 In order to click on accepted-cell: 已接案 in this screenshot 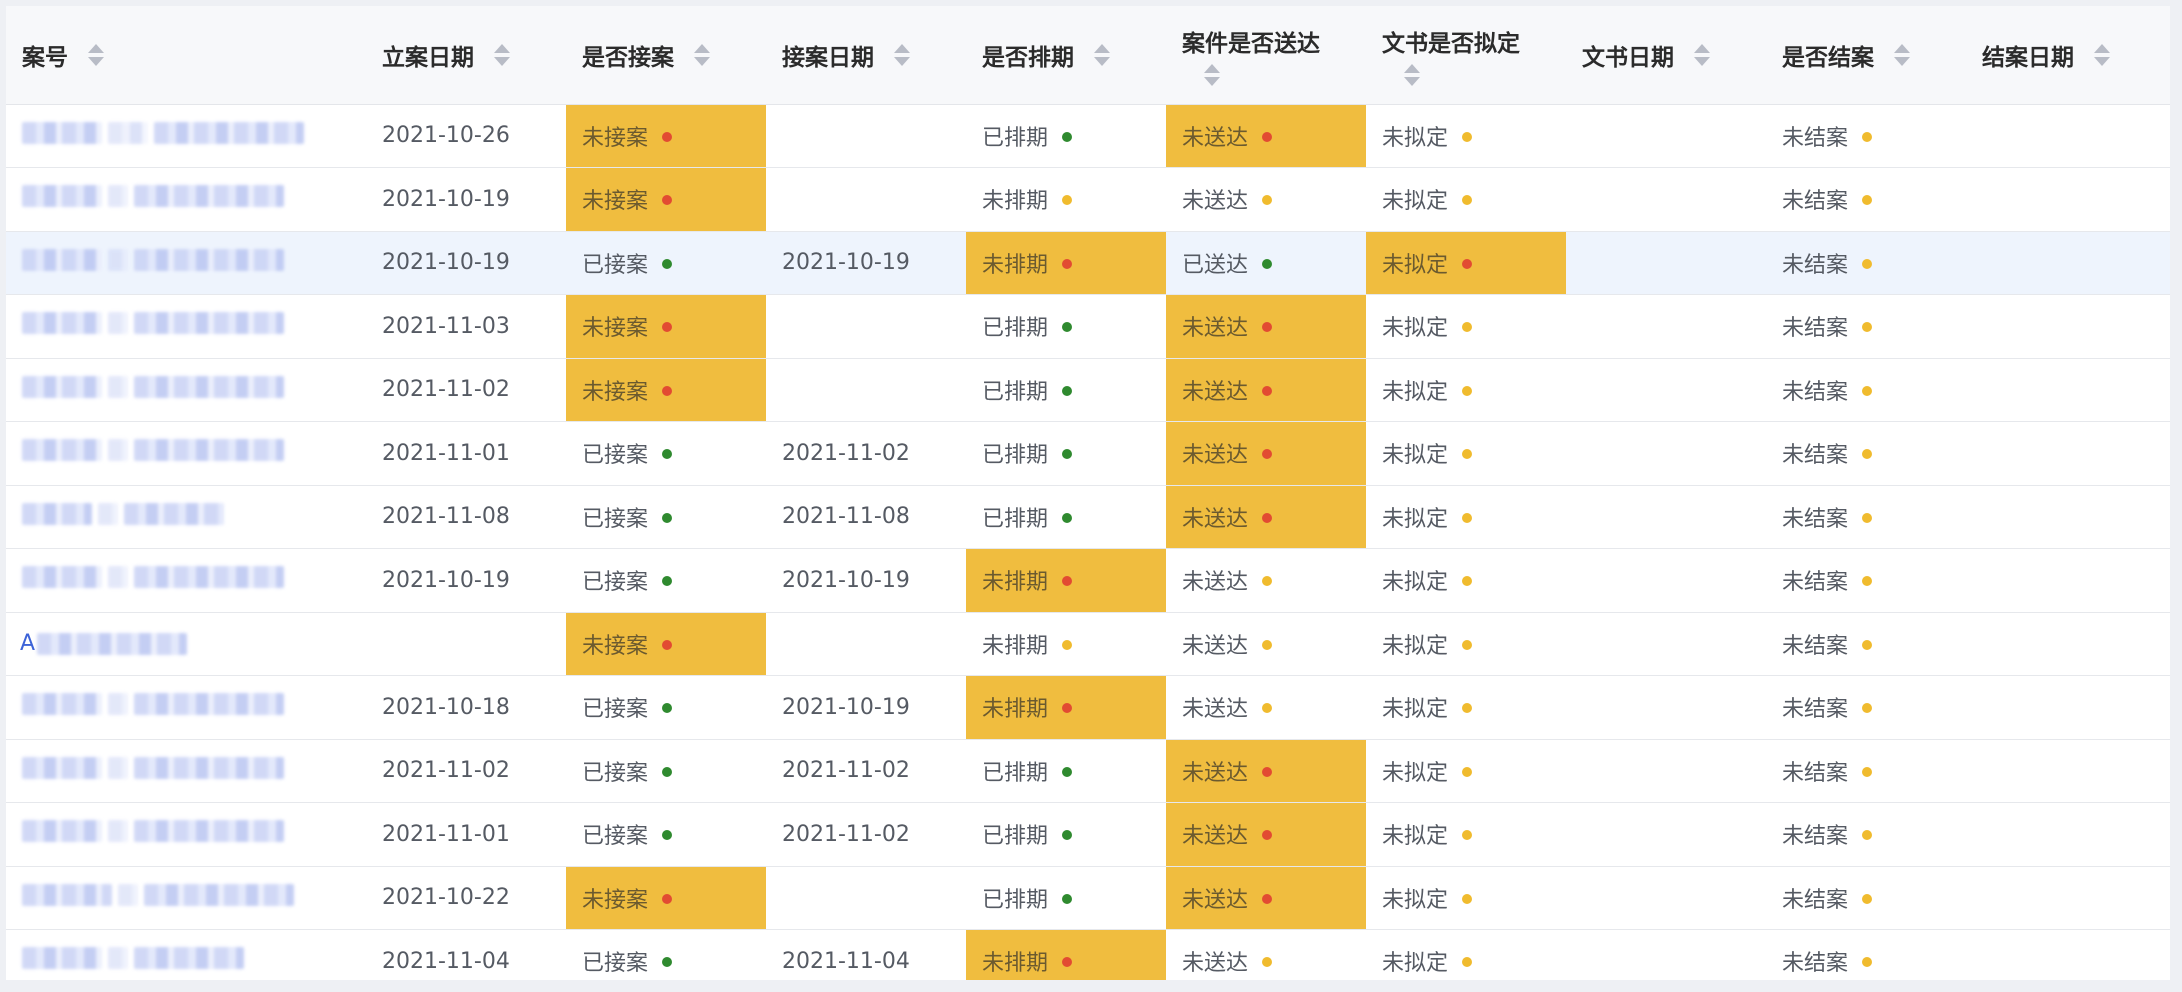, I will do `click(666, 580)`.